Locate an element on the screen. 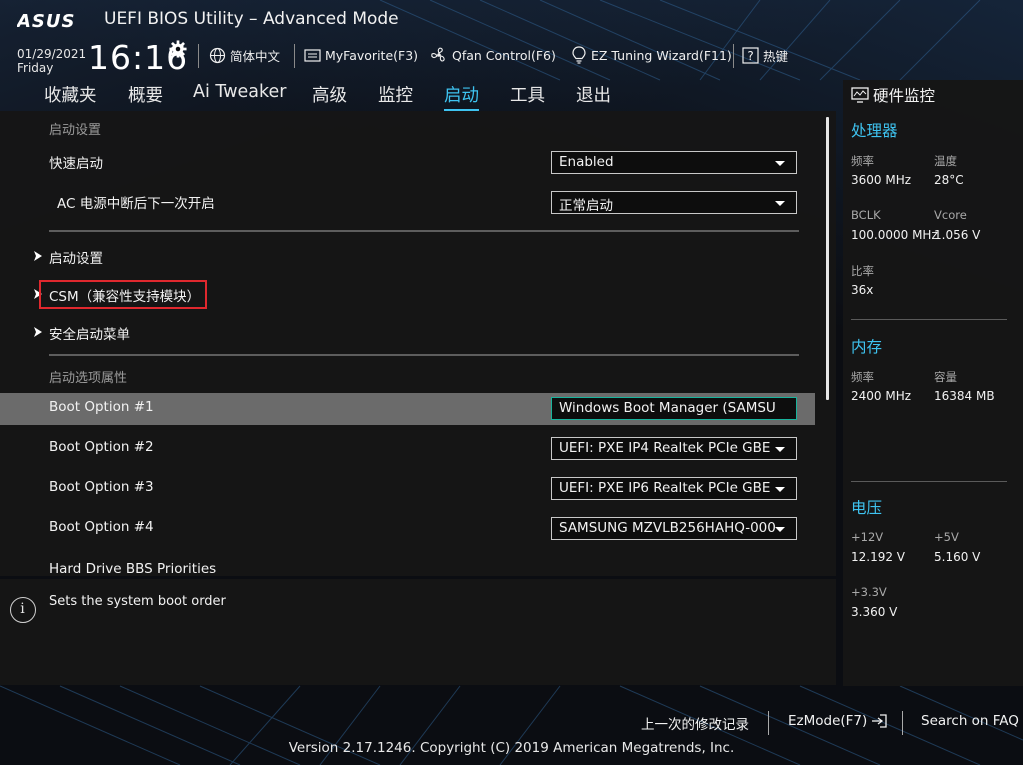 The height and width of the screenshot is (765, 1023). last-modified-button: 上一次的修改记录 is located at coordinates (695, 723).